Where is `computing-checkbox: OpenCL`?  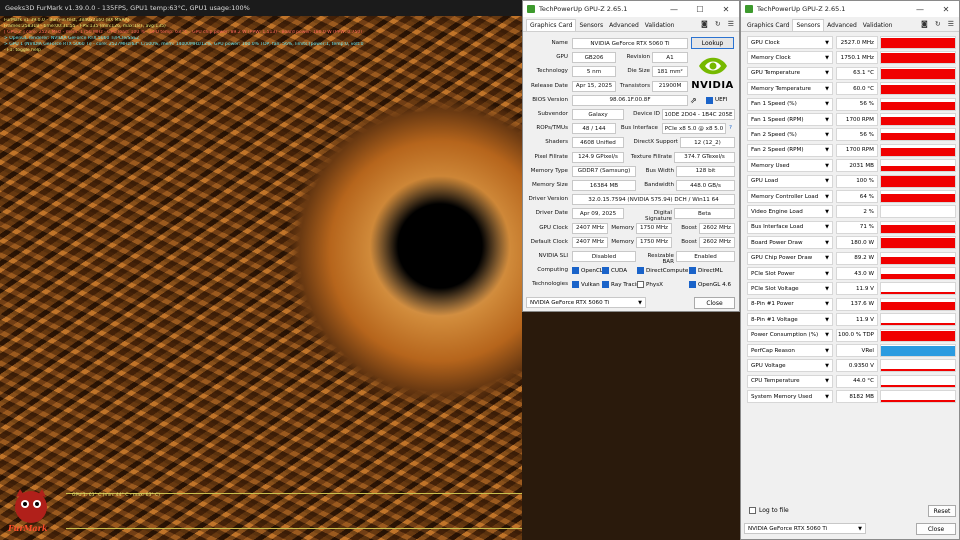
computing-checkbox: OpenCL is located at coordinates (587, 271).